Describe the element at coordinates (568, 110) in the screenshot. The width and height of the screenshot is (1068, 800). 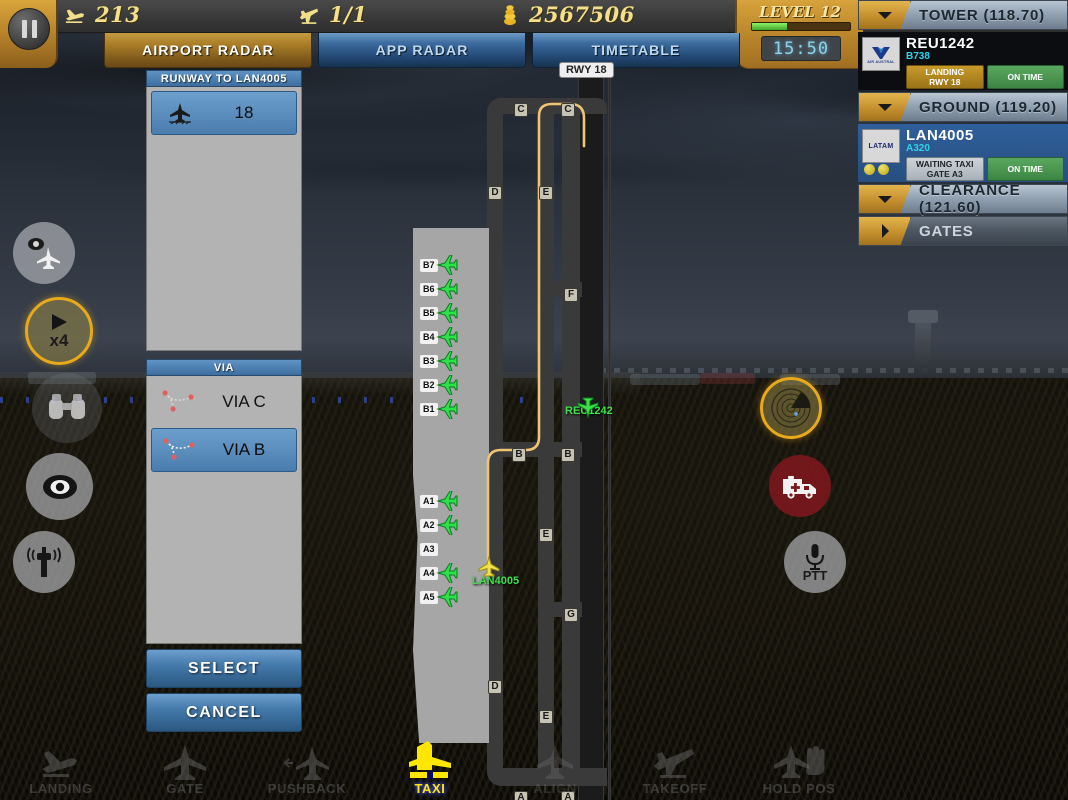
I see `taxiway-marker-c: C` at that location.